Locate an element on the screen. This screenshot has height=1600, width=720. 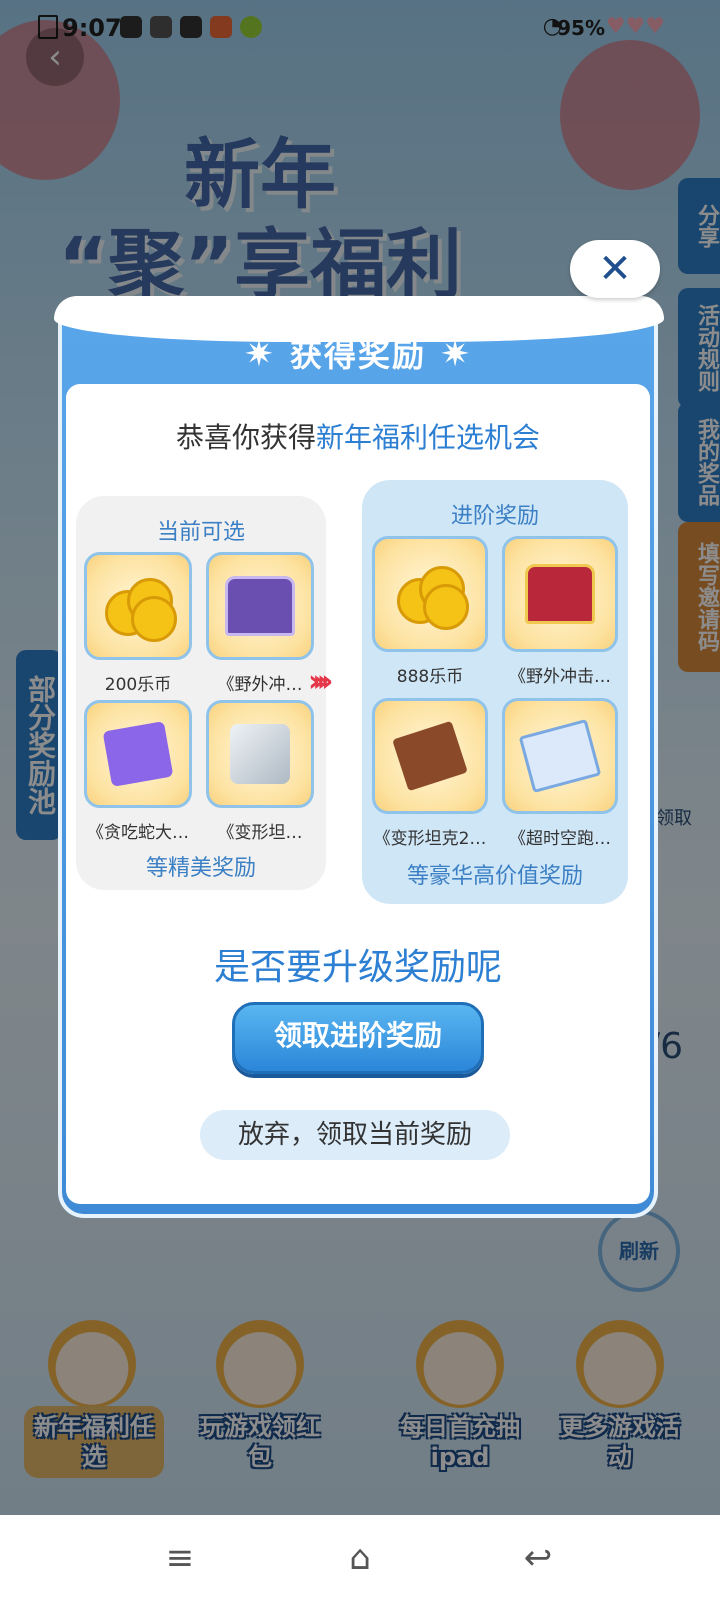
book-icon is located at coordinates (560, 756).